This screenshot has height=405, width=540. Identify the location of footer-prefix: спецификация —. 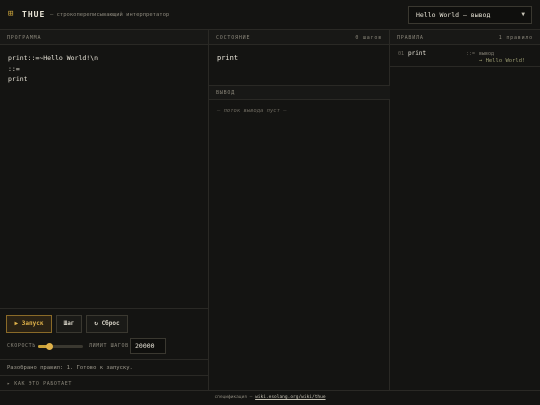
(235, 397).